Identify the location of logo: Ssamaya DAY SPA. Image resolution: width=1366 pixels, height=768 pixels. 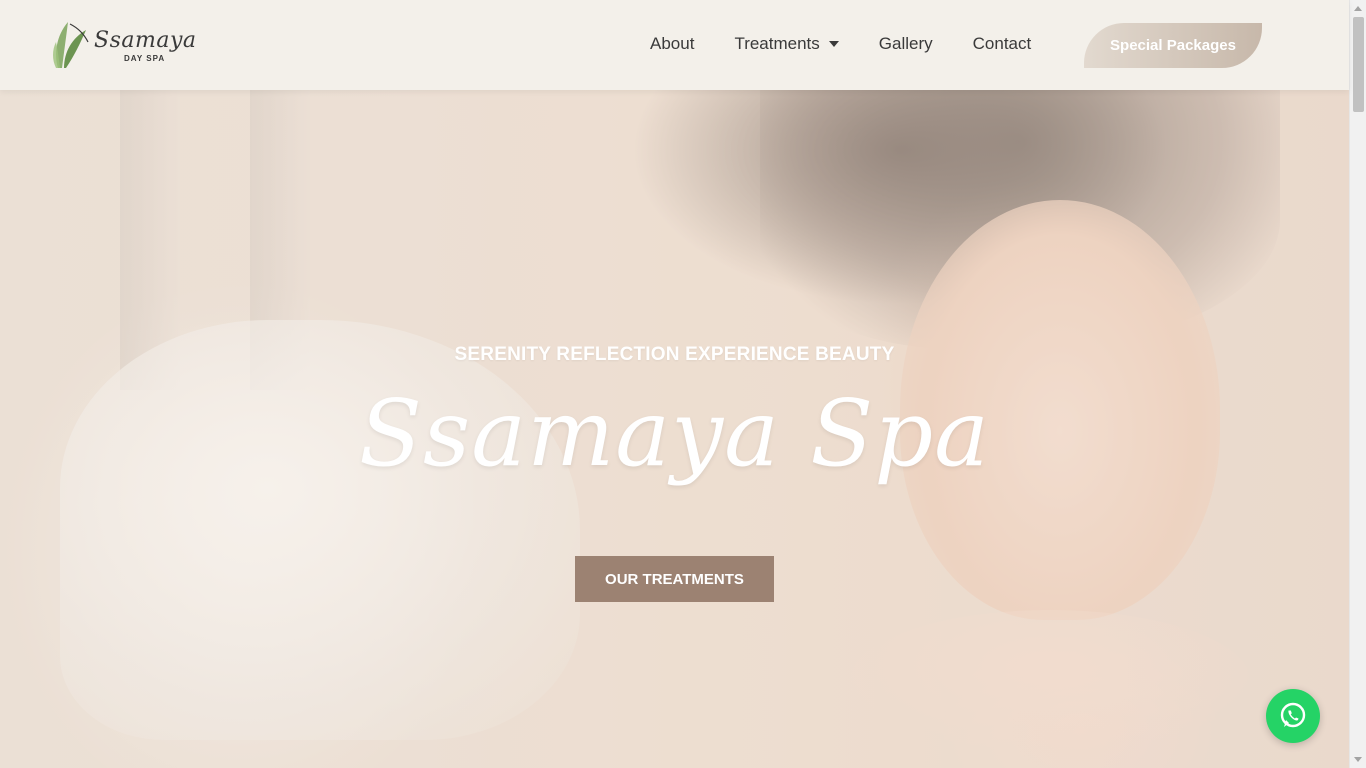
(125, 45).